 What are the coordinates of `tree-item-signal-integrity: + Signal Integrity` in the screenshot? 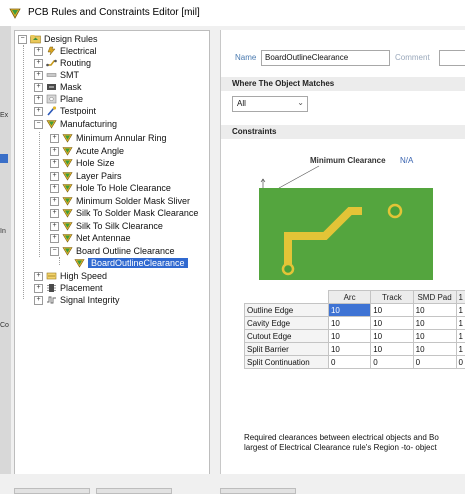 It's located at (77, 300).